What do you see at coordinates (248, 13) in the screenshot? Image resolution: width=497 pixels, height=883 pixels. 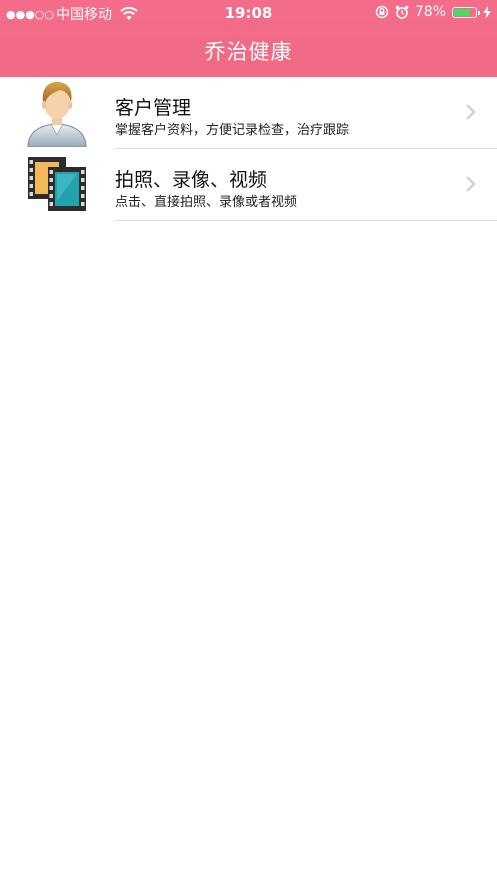 I see `status-bar: ●●●○○ 中国移动 19:08 78%` at bounding box center [248, 13].